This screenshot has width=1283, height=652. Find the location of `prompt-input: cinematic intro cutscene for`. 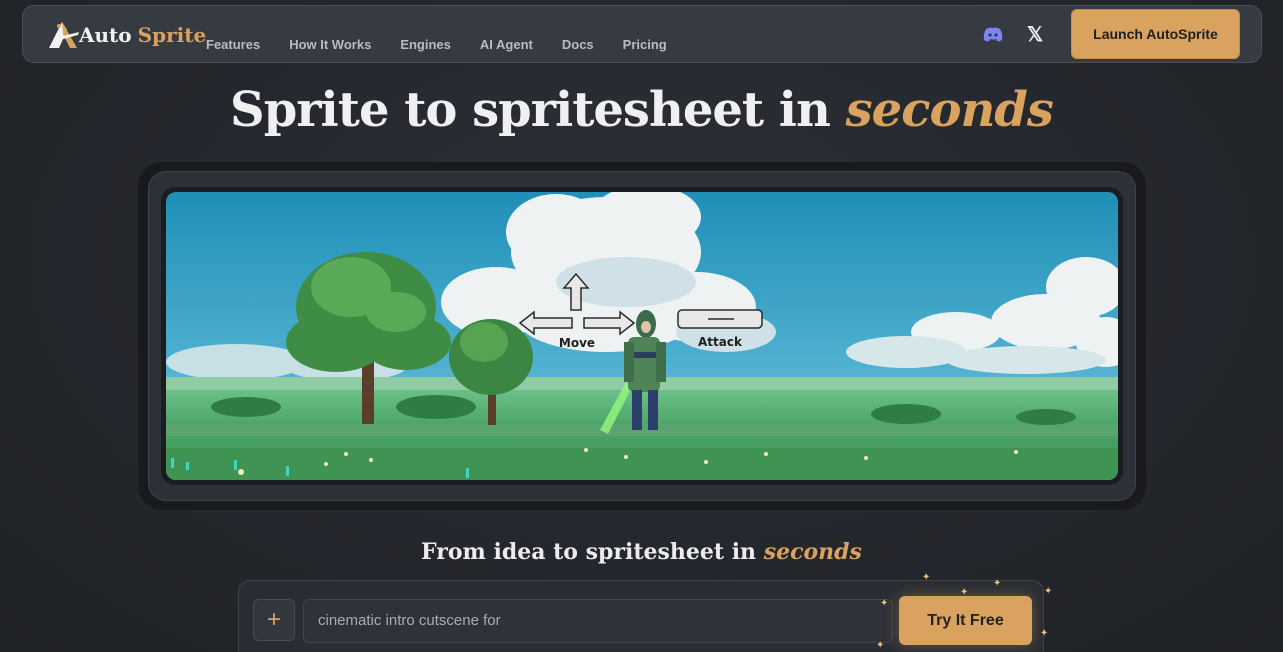

prompt-input: cinematic intro cutscene for is located at coordinates (598, 621).